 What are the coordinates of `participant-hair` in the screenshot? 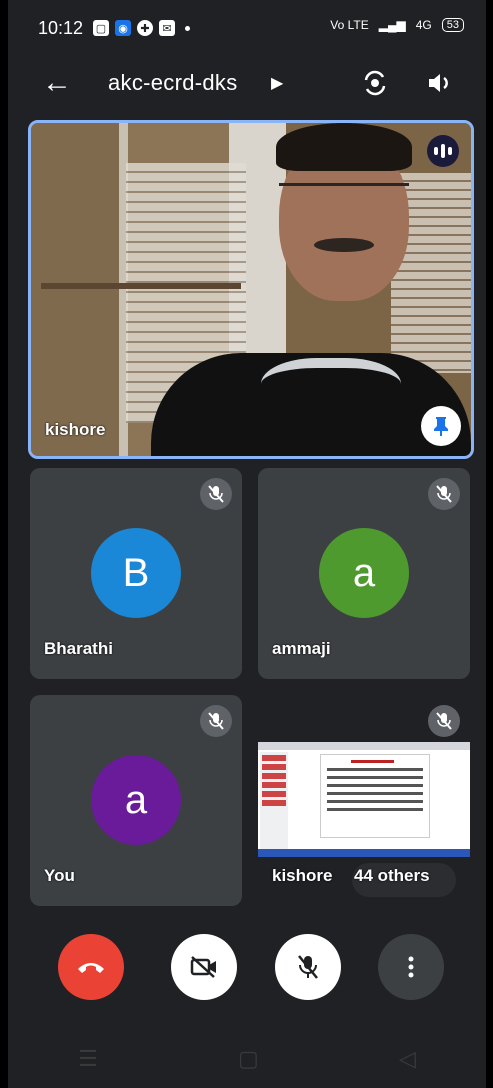 It's located at (344, 147).